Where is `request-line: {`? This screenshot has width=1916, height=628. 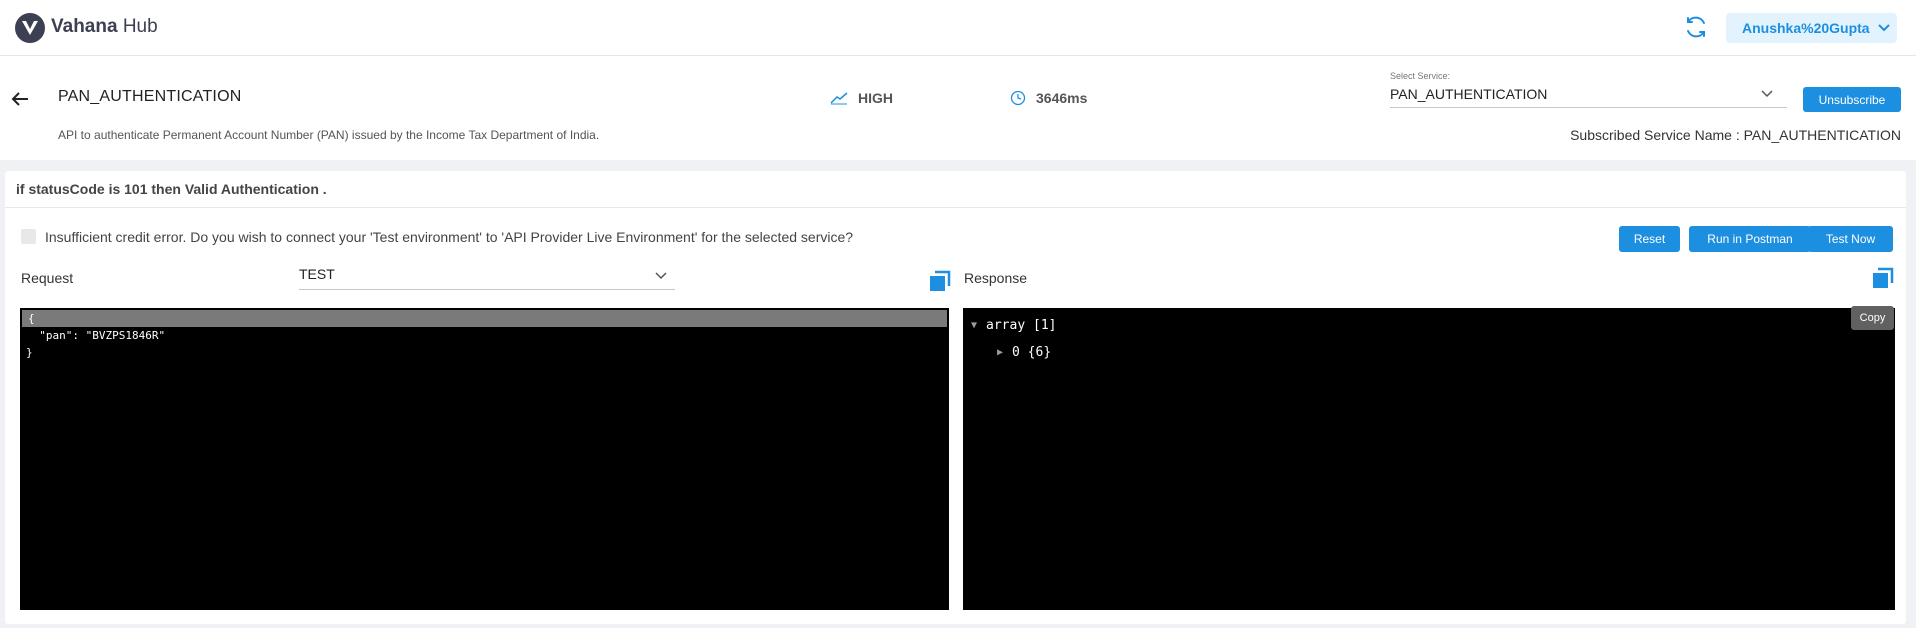 request-line: { is located at coordinates (484, 318).